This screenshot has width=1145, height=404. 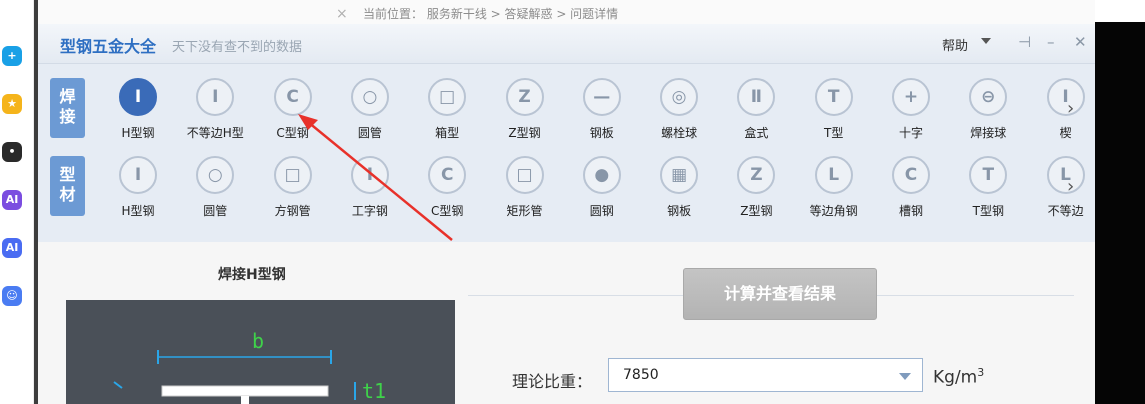 I want to click on shape-item: ⊖ 焊接球, so click(x=988, y=114).